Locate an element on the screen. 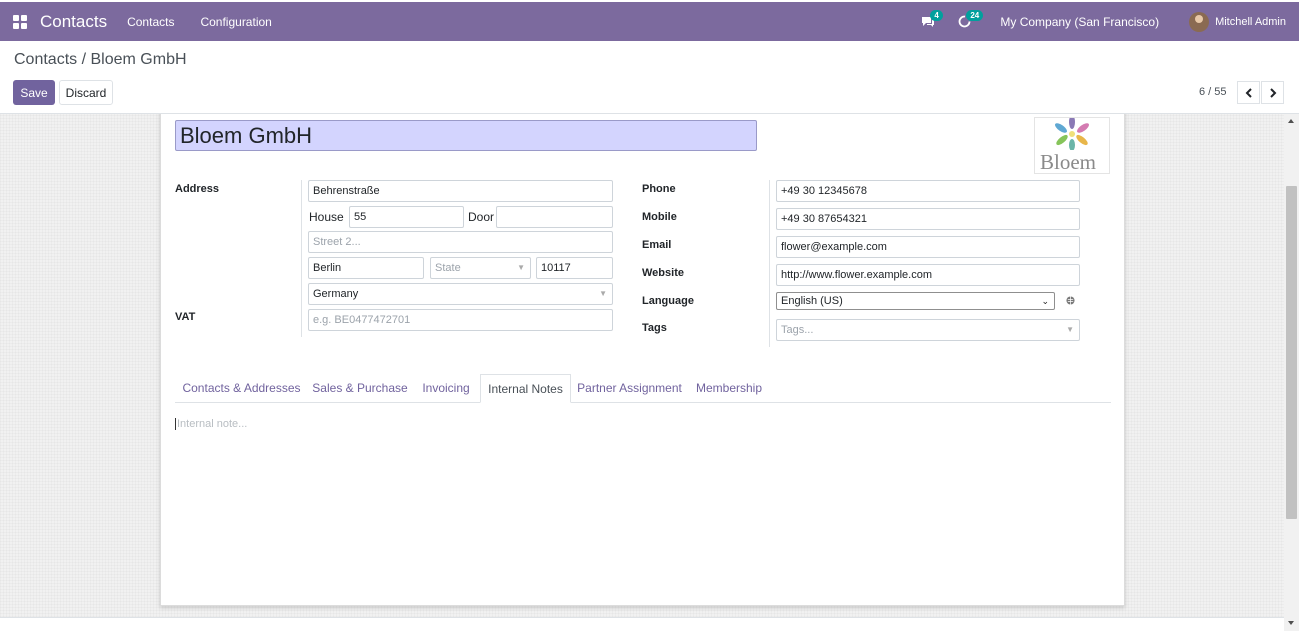 The width and height of the screenshot is (1299, 631). mobile-label: Mobile is located at coordinates (659, 217).